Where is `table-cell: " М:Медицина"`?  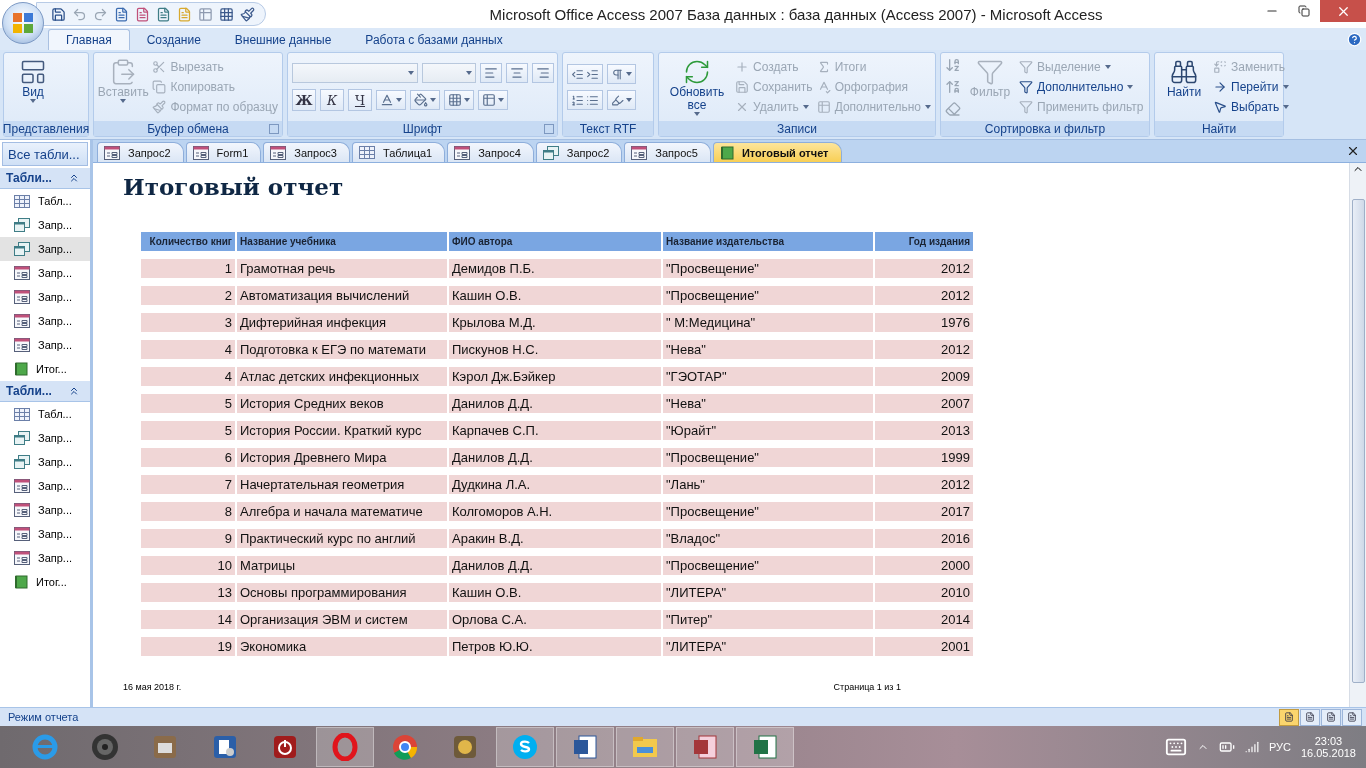
table-cell: " М:Медицина" is located at coordinates (768, 322).